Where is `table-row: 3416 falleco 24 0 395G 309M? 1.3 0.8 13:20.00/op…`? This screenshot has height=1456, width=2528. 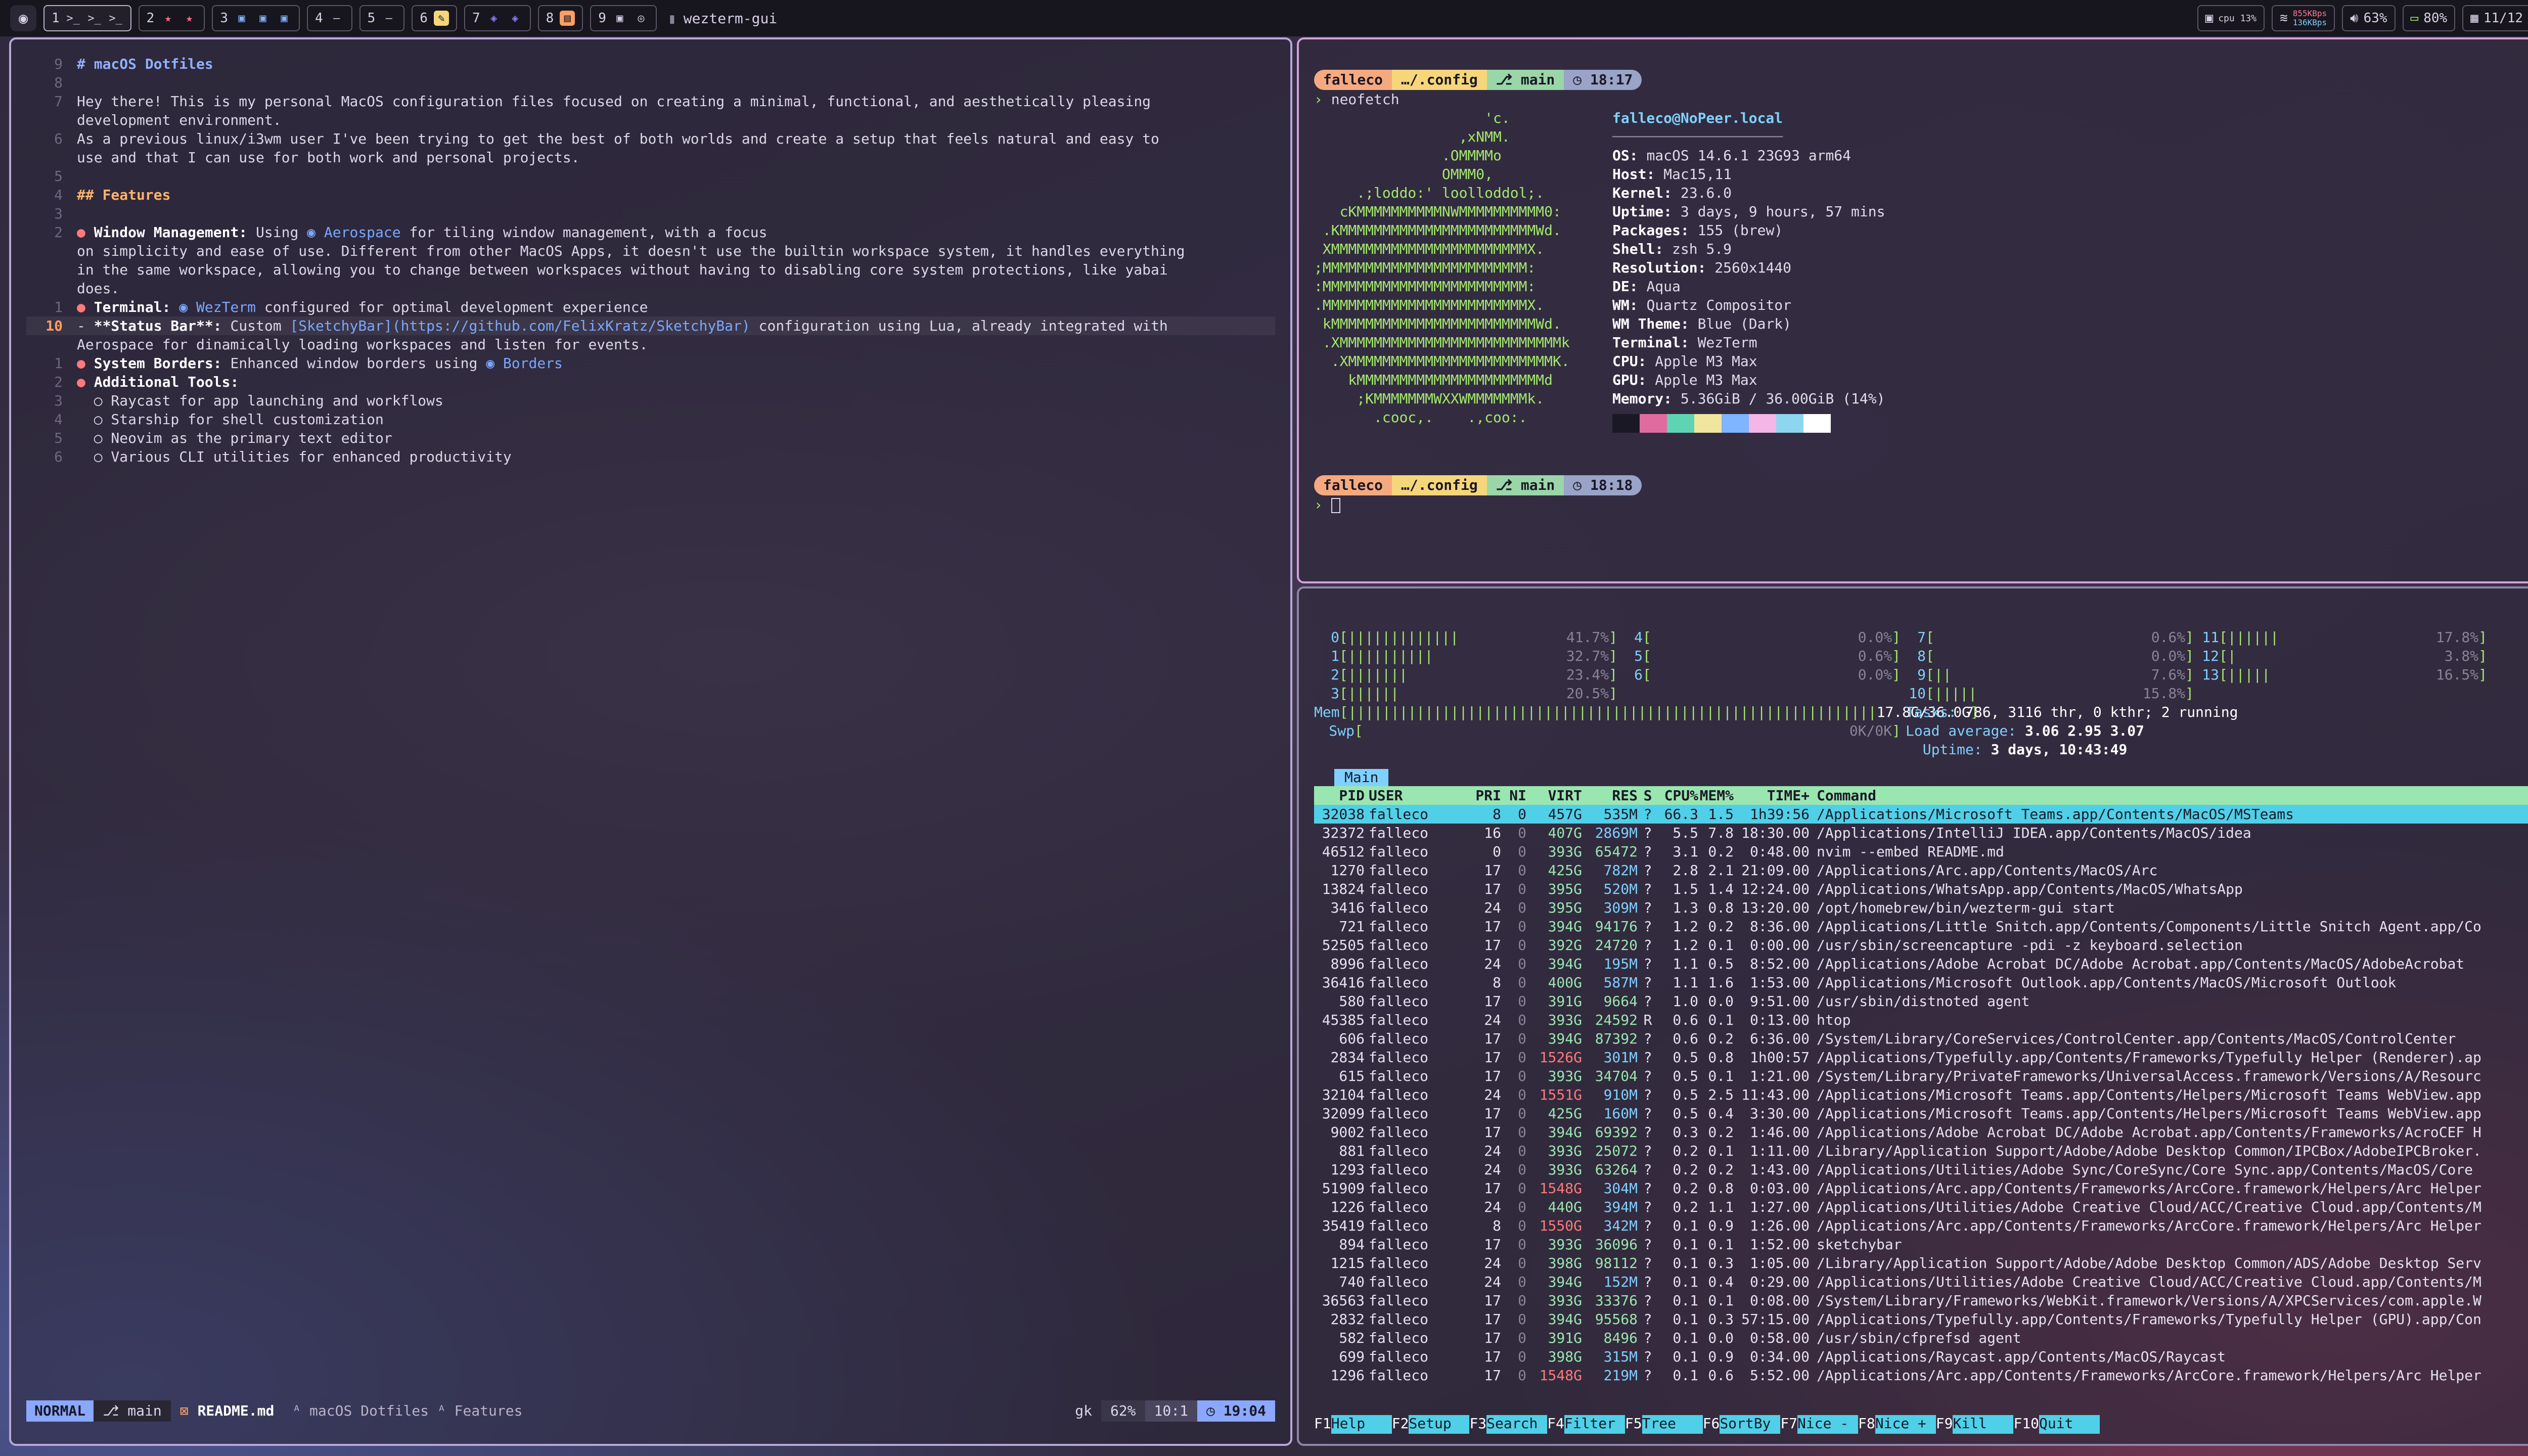 table-row: 3416 falleco 24 0 395G 309M? 1.3 0.8 13:20.00/op… is located at coordinates (1921, 907).